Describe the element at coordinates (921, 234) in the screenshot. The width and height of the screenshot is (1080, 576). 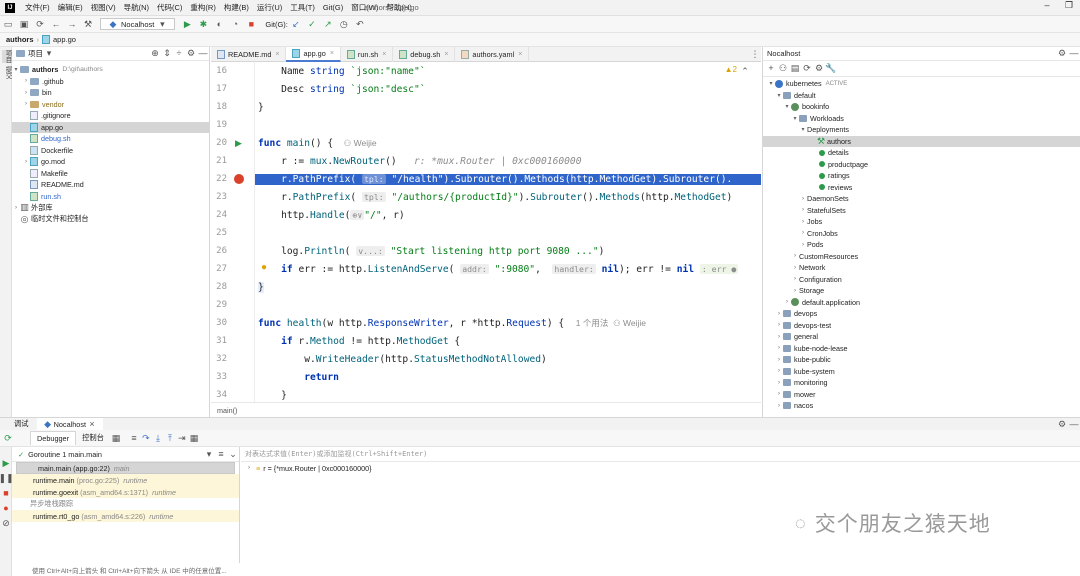
I see `workload-kind-item: › CronJobs` at that location.